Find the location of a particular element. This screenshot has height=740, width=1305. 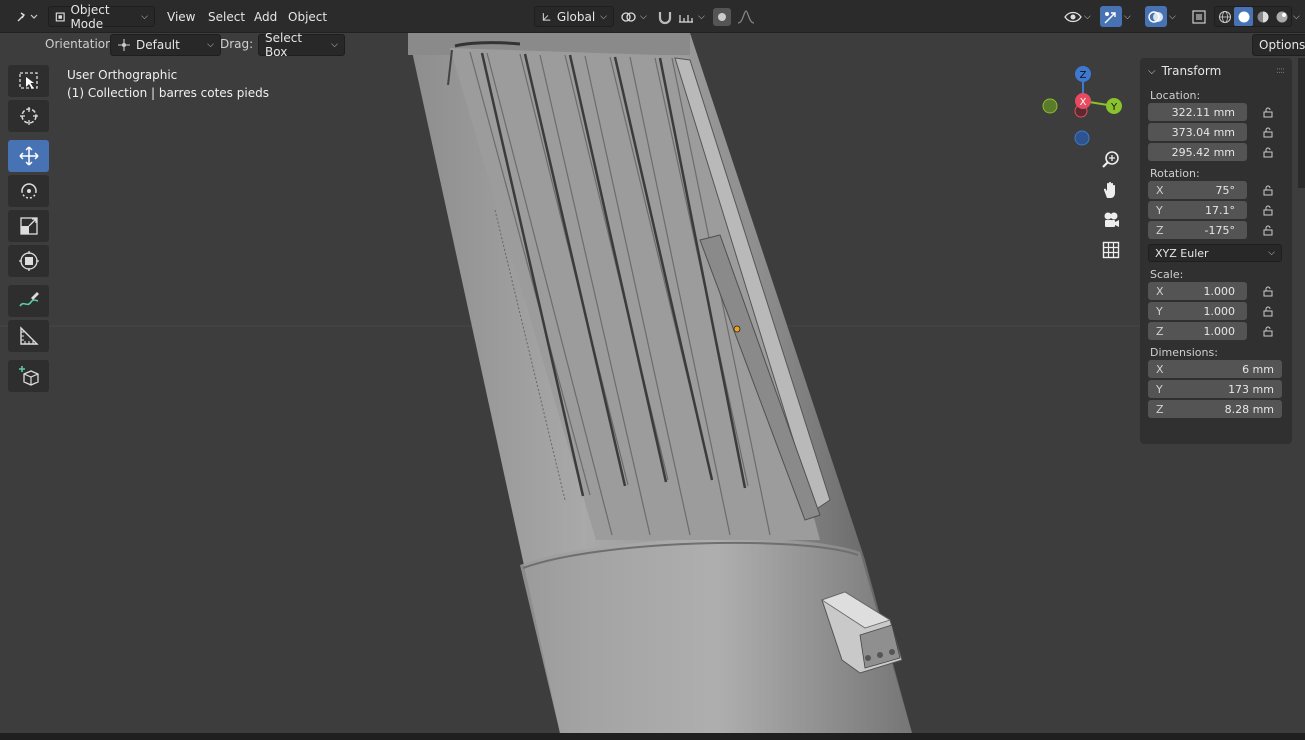

dimensions-z-row: Z 8.28 mm is located at coordinates (1216, 409).